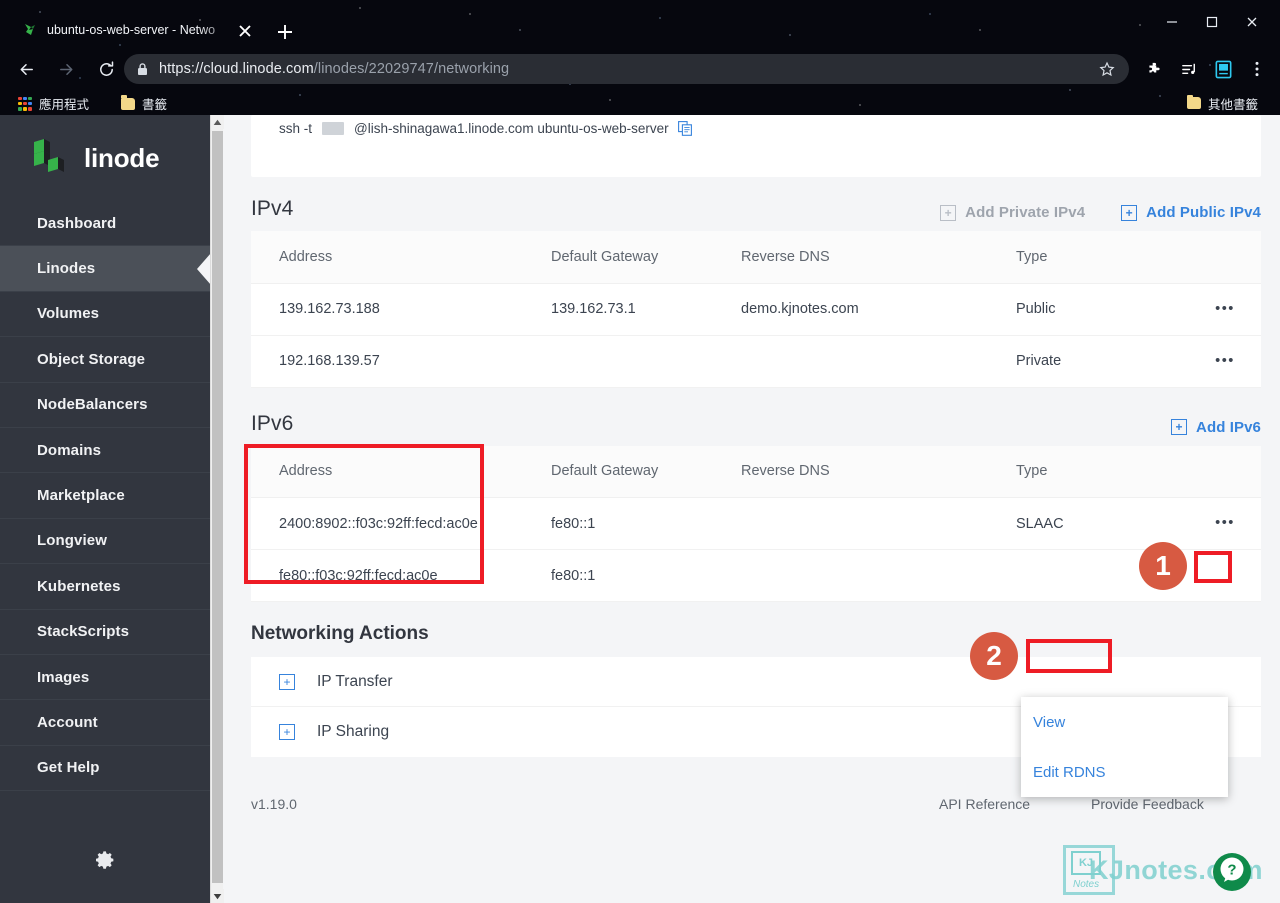 Image resolution: width=1280 pixels, height=903 pixels. Describe the element at coordinates (1107, 71) in the screenshot. I see `bookmark-star-icon` at that location.